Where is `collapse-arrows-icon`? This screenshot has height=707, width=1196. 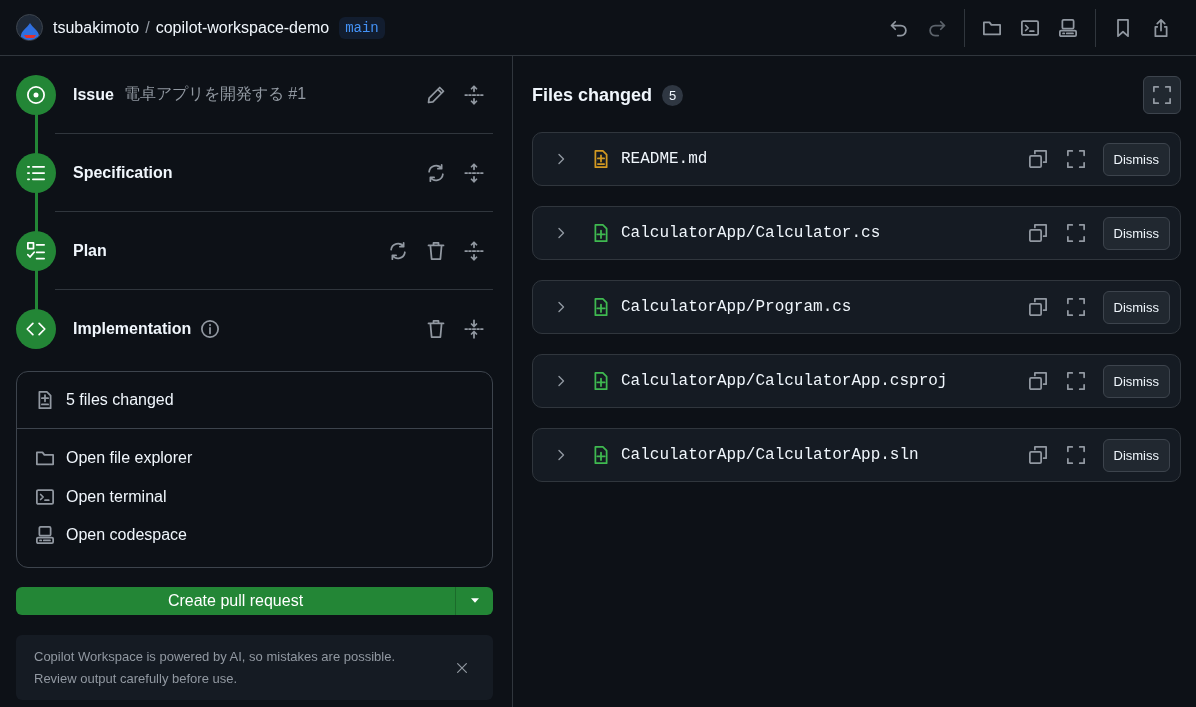 collapse-arrows-icon is located at coordinates (474, 329).